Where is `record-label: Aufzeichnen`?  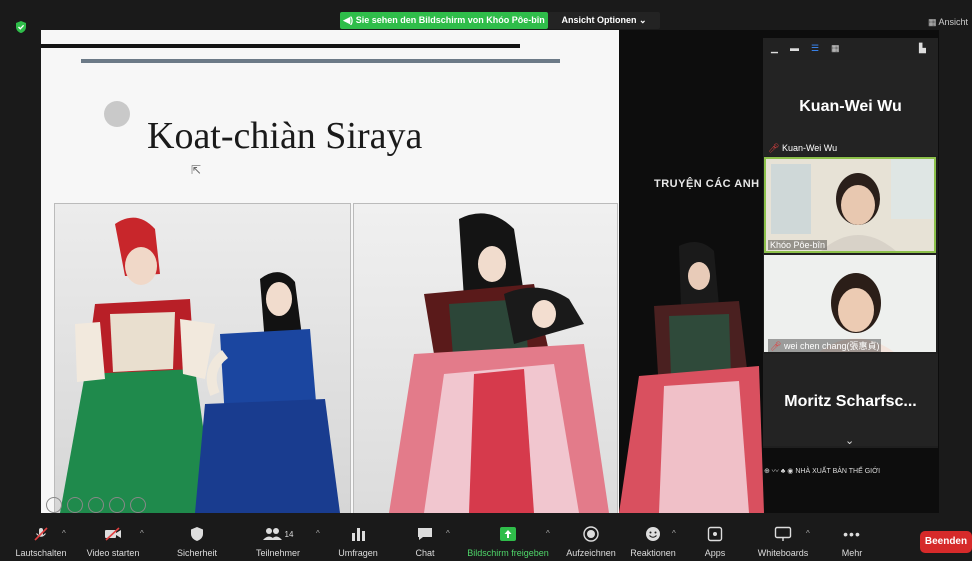 record-label: Aufzeichnen is located at coordinates (591, 553).